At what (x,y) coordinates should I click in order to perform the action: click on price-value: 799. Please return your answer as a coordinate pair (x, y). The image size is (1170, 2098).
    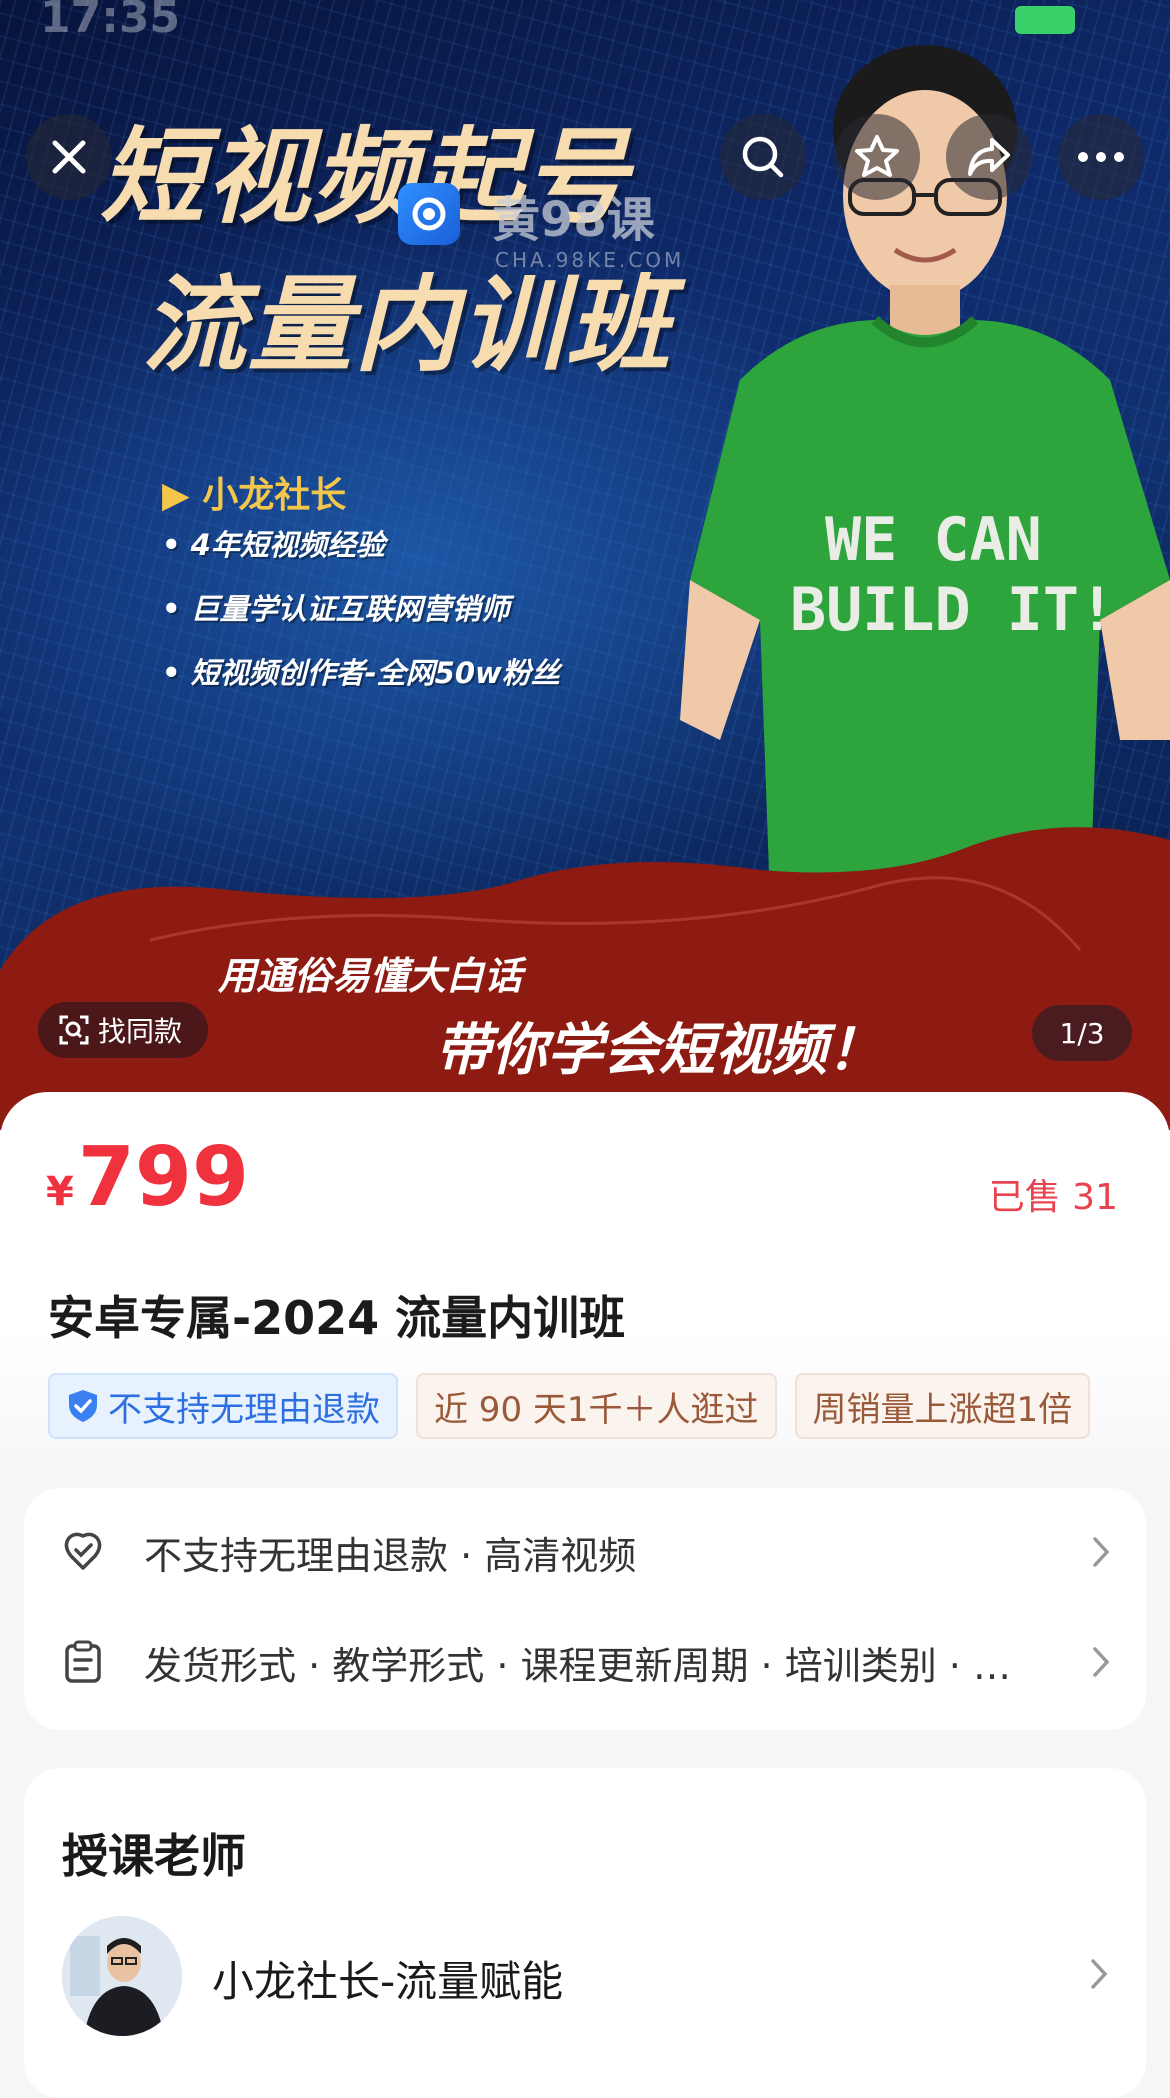
    Looking at the image, I should click on (163, 1177).